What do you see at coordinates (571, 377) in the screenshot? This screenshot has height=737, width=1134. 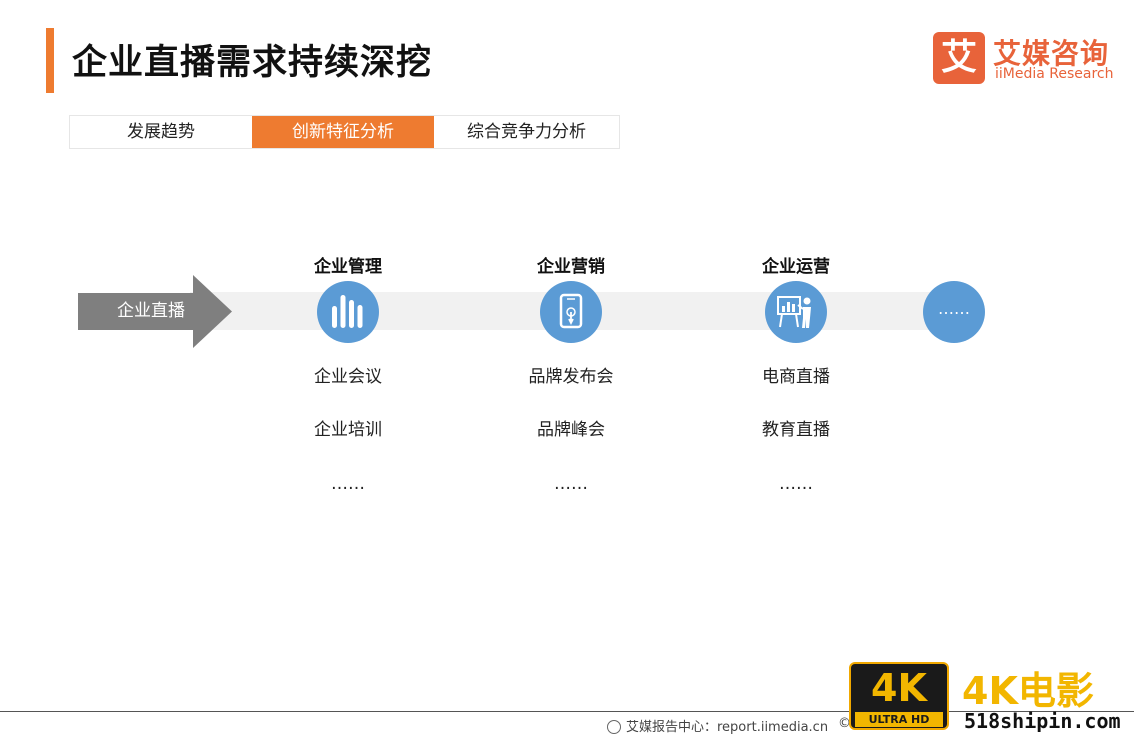 I see `list-item: 品牌发布会` at bounding box center [571, 377].